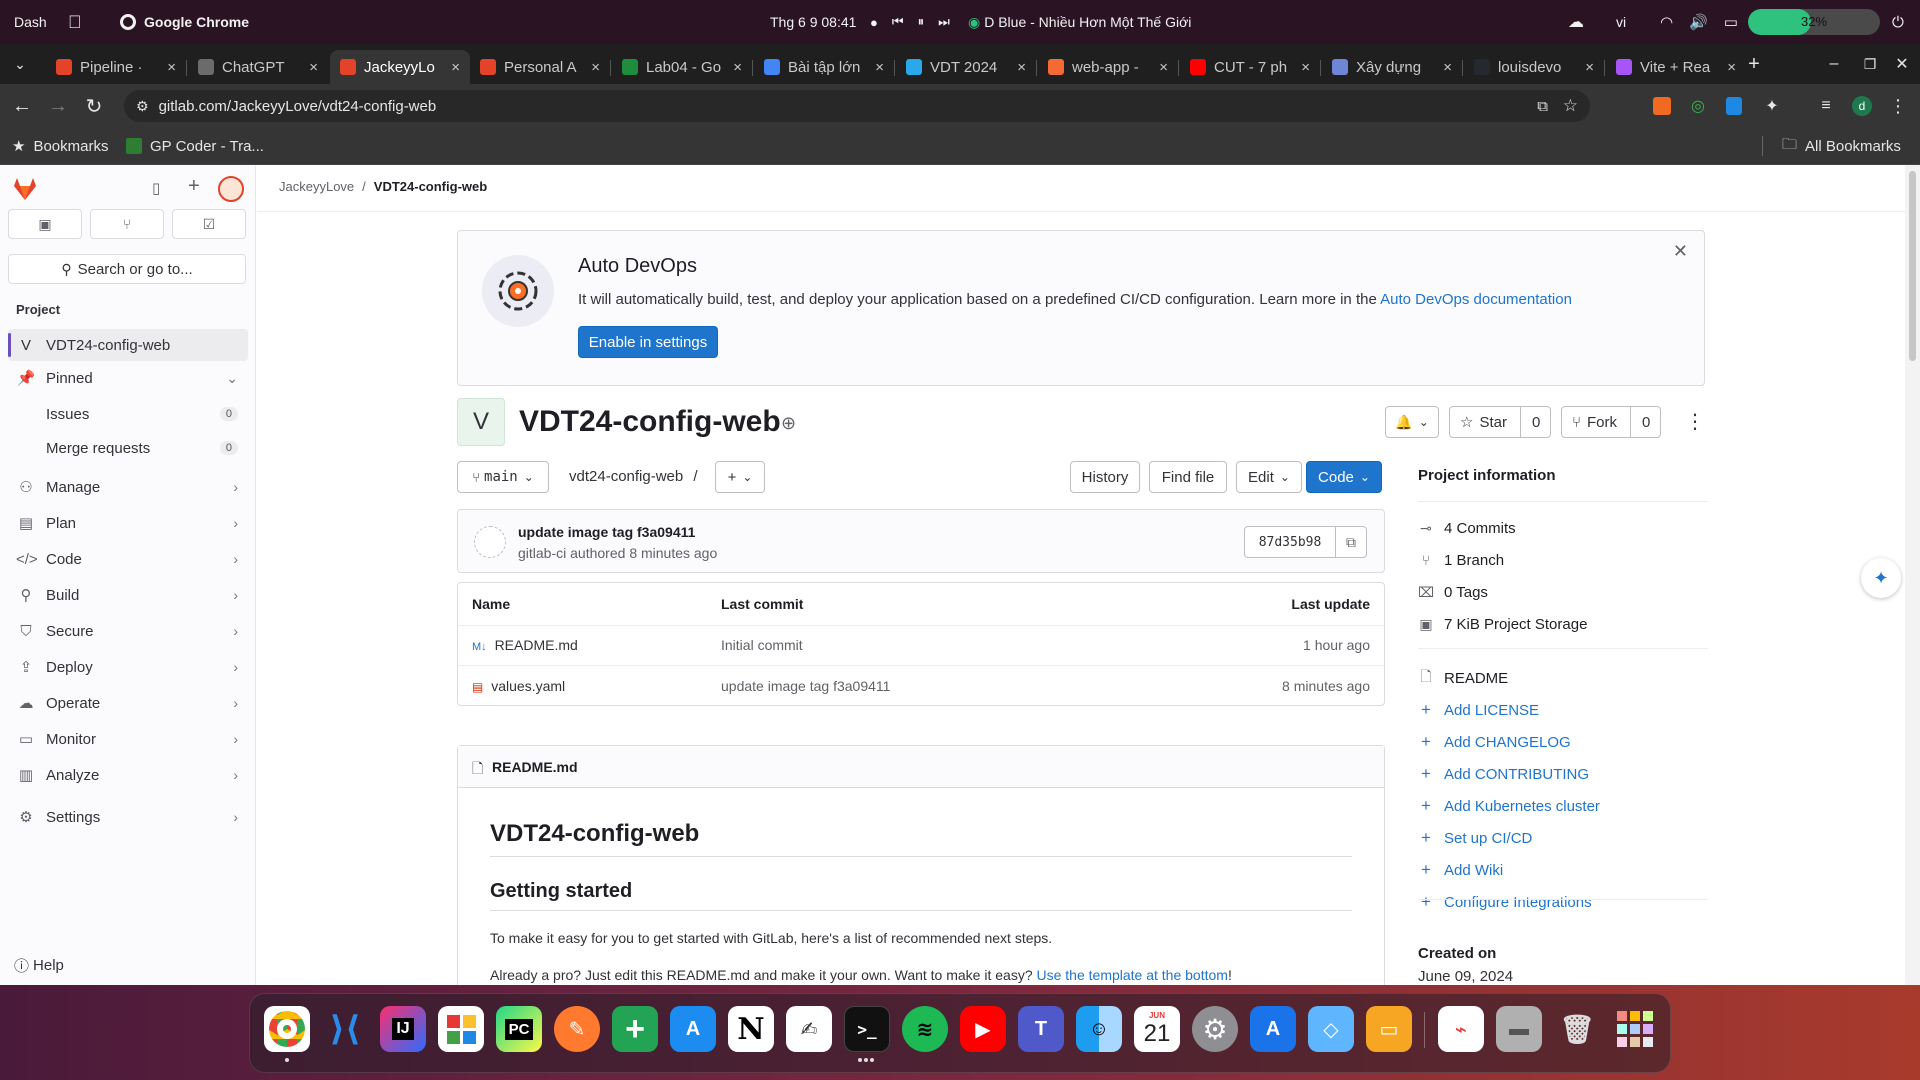  I want to click on sidebar-item-monitor: ▭ Monitor ›, so click(128, 739).